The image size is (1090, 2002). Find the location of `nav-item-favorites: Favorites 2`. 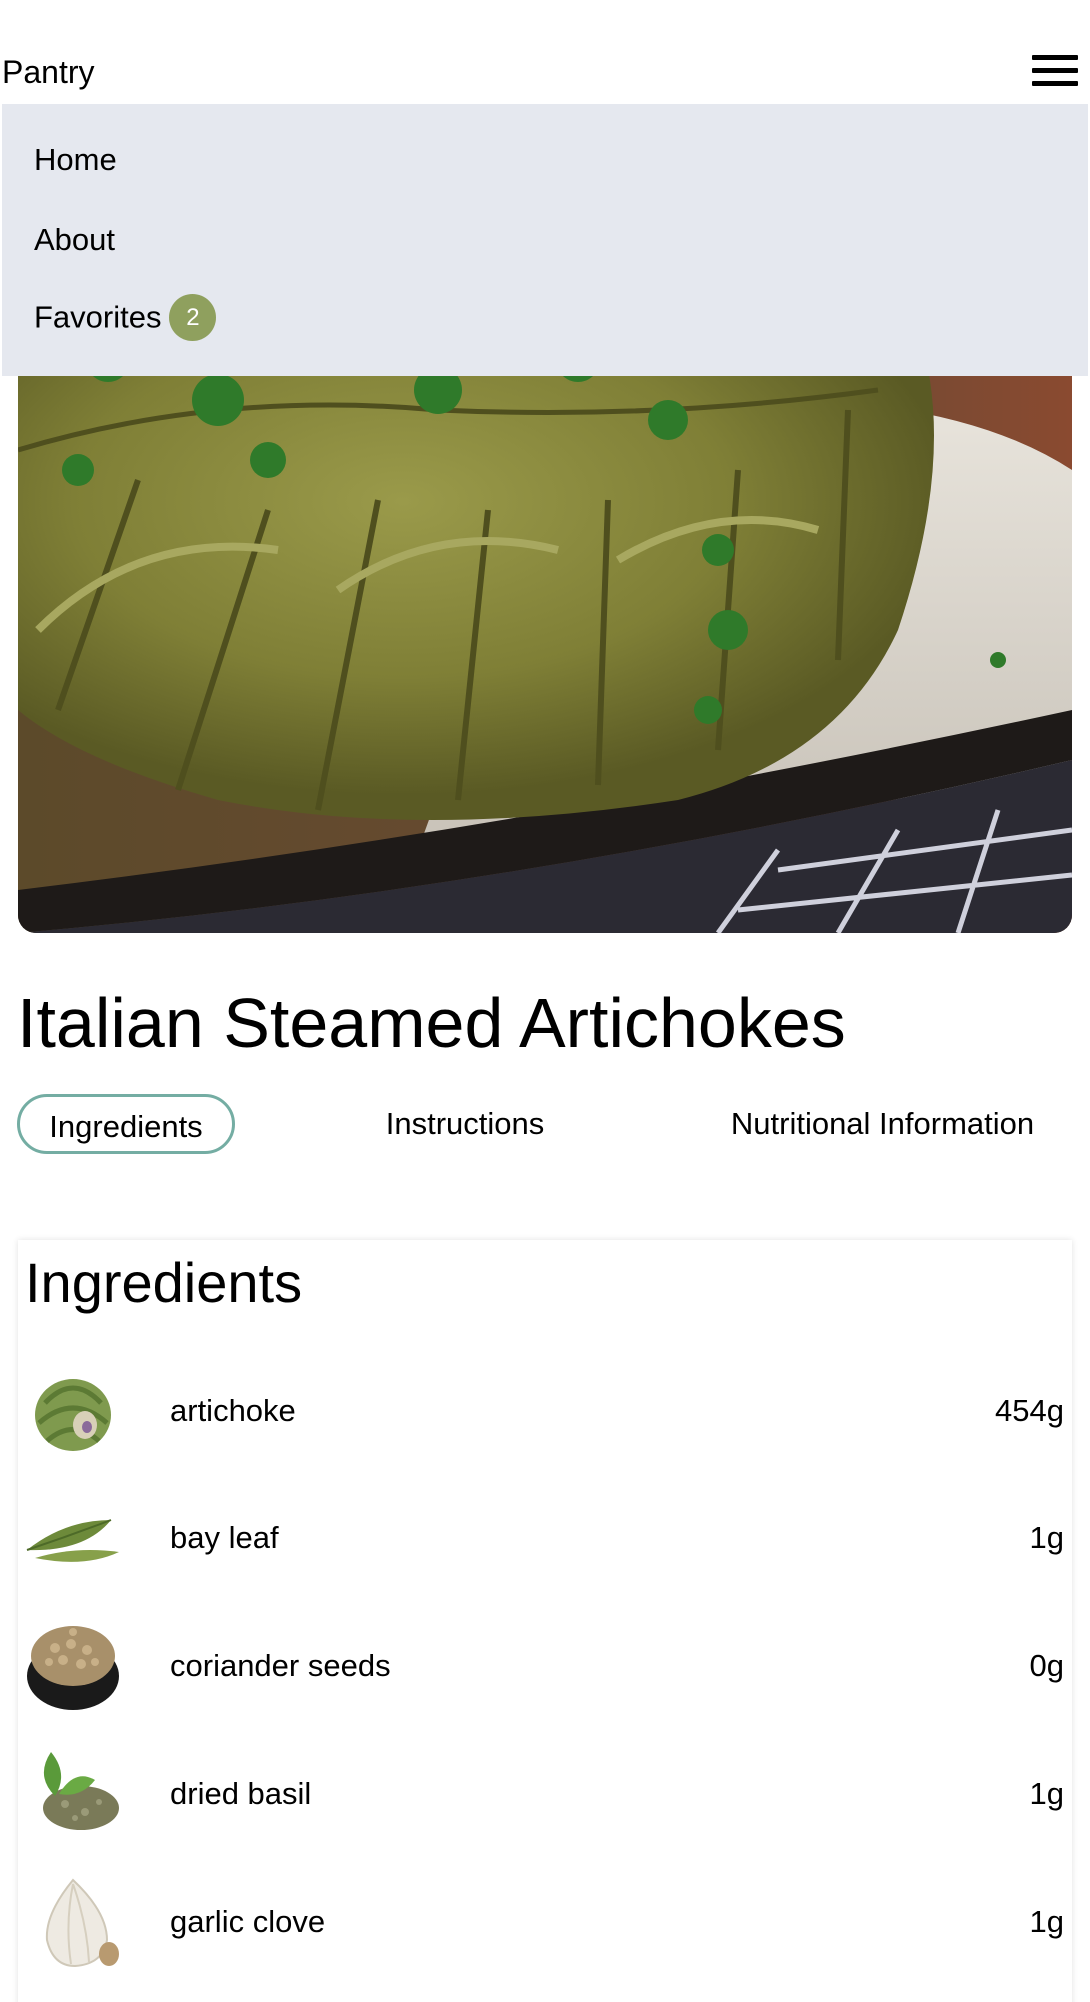

nav-item-favorites: Favorites 2 is located at coordinates (125, 318).